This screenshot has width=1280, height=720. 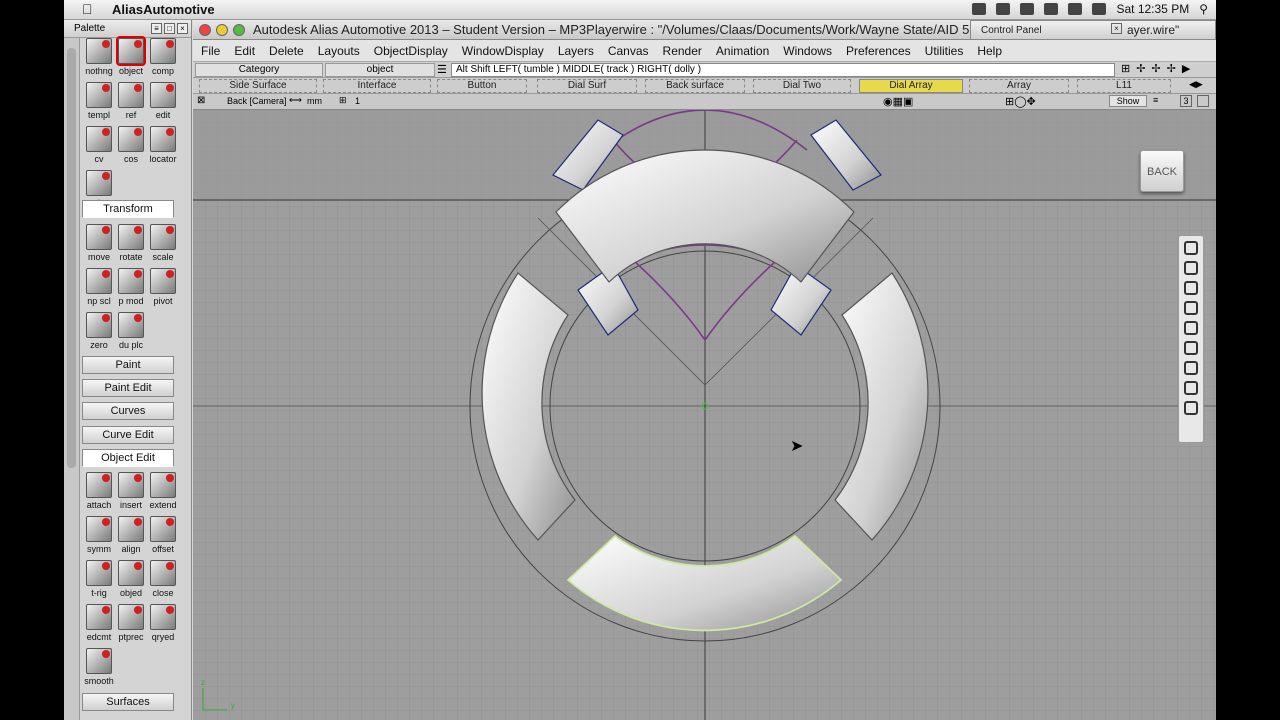 What do you see at coordinates (1191, 368) in the screenshot?
I see `undo-view-icon` at bounding box center [1191, 368].